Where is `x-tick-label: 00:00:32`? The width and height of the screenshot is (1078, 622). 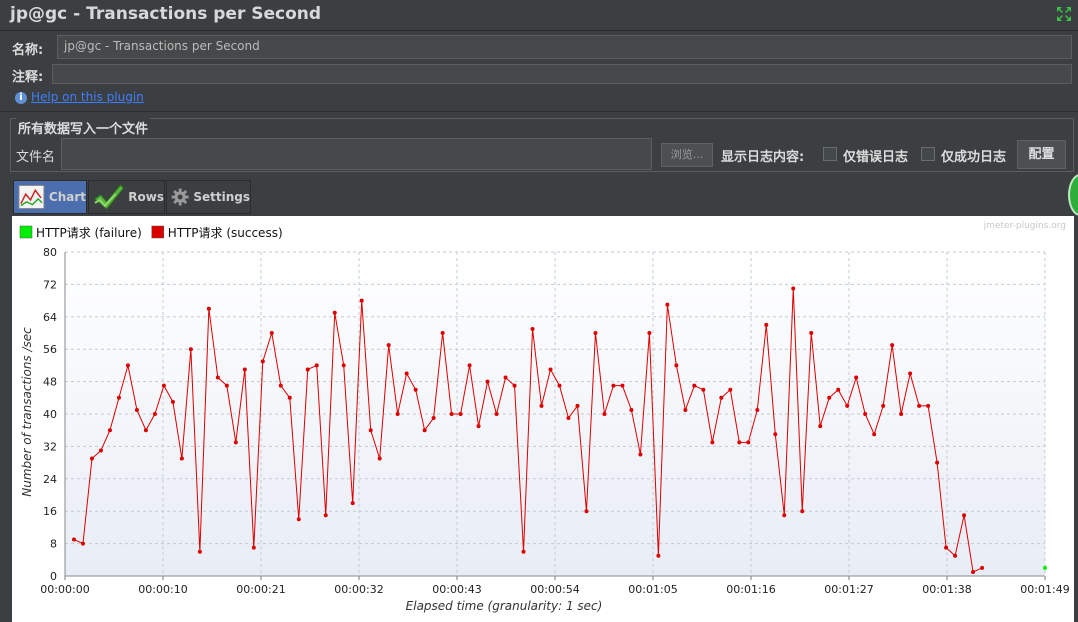
x-tick-label: 00:00:32 is located at coordinates (358, 589).